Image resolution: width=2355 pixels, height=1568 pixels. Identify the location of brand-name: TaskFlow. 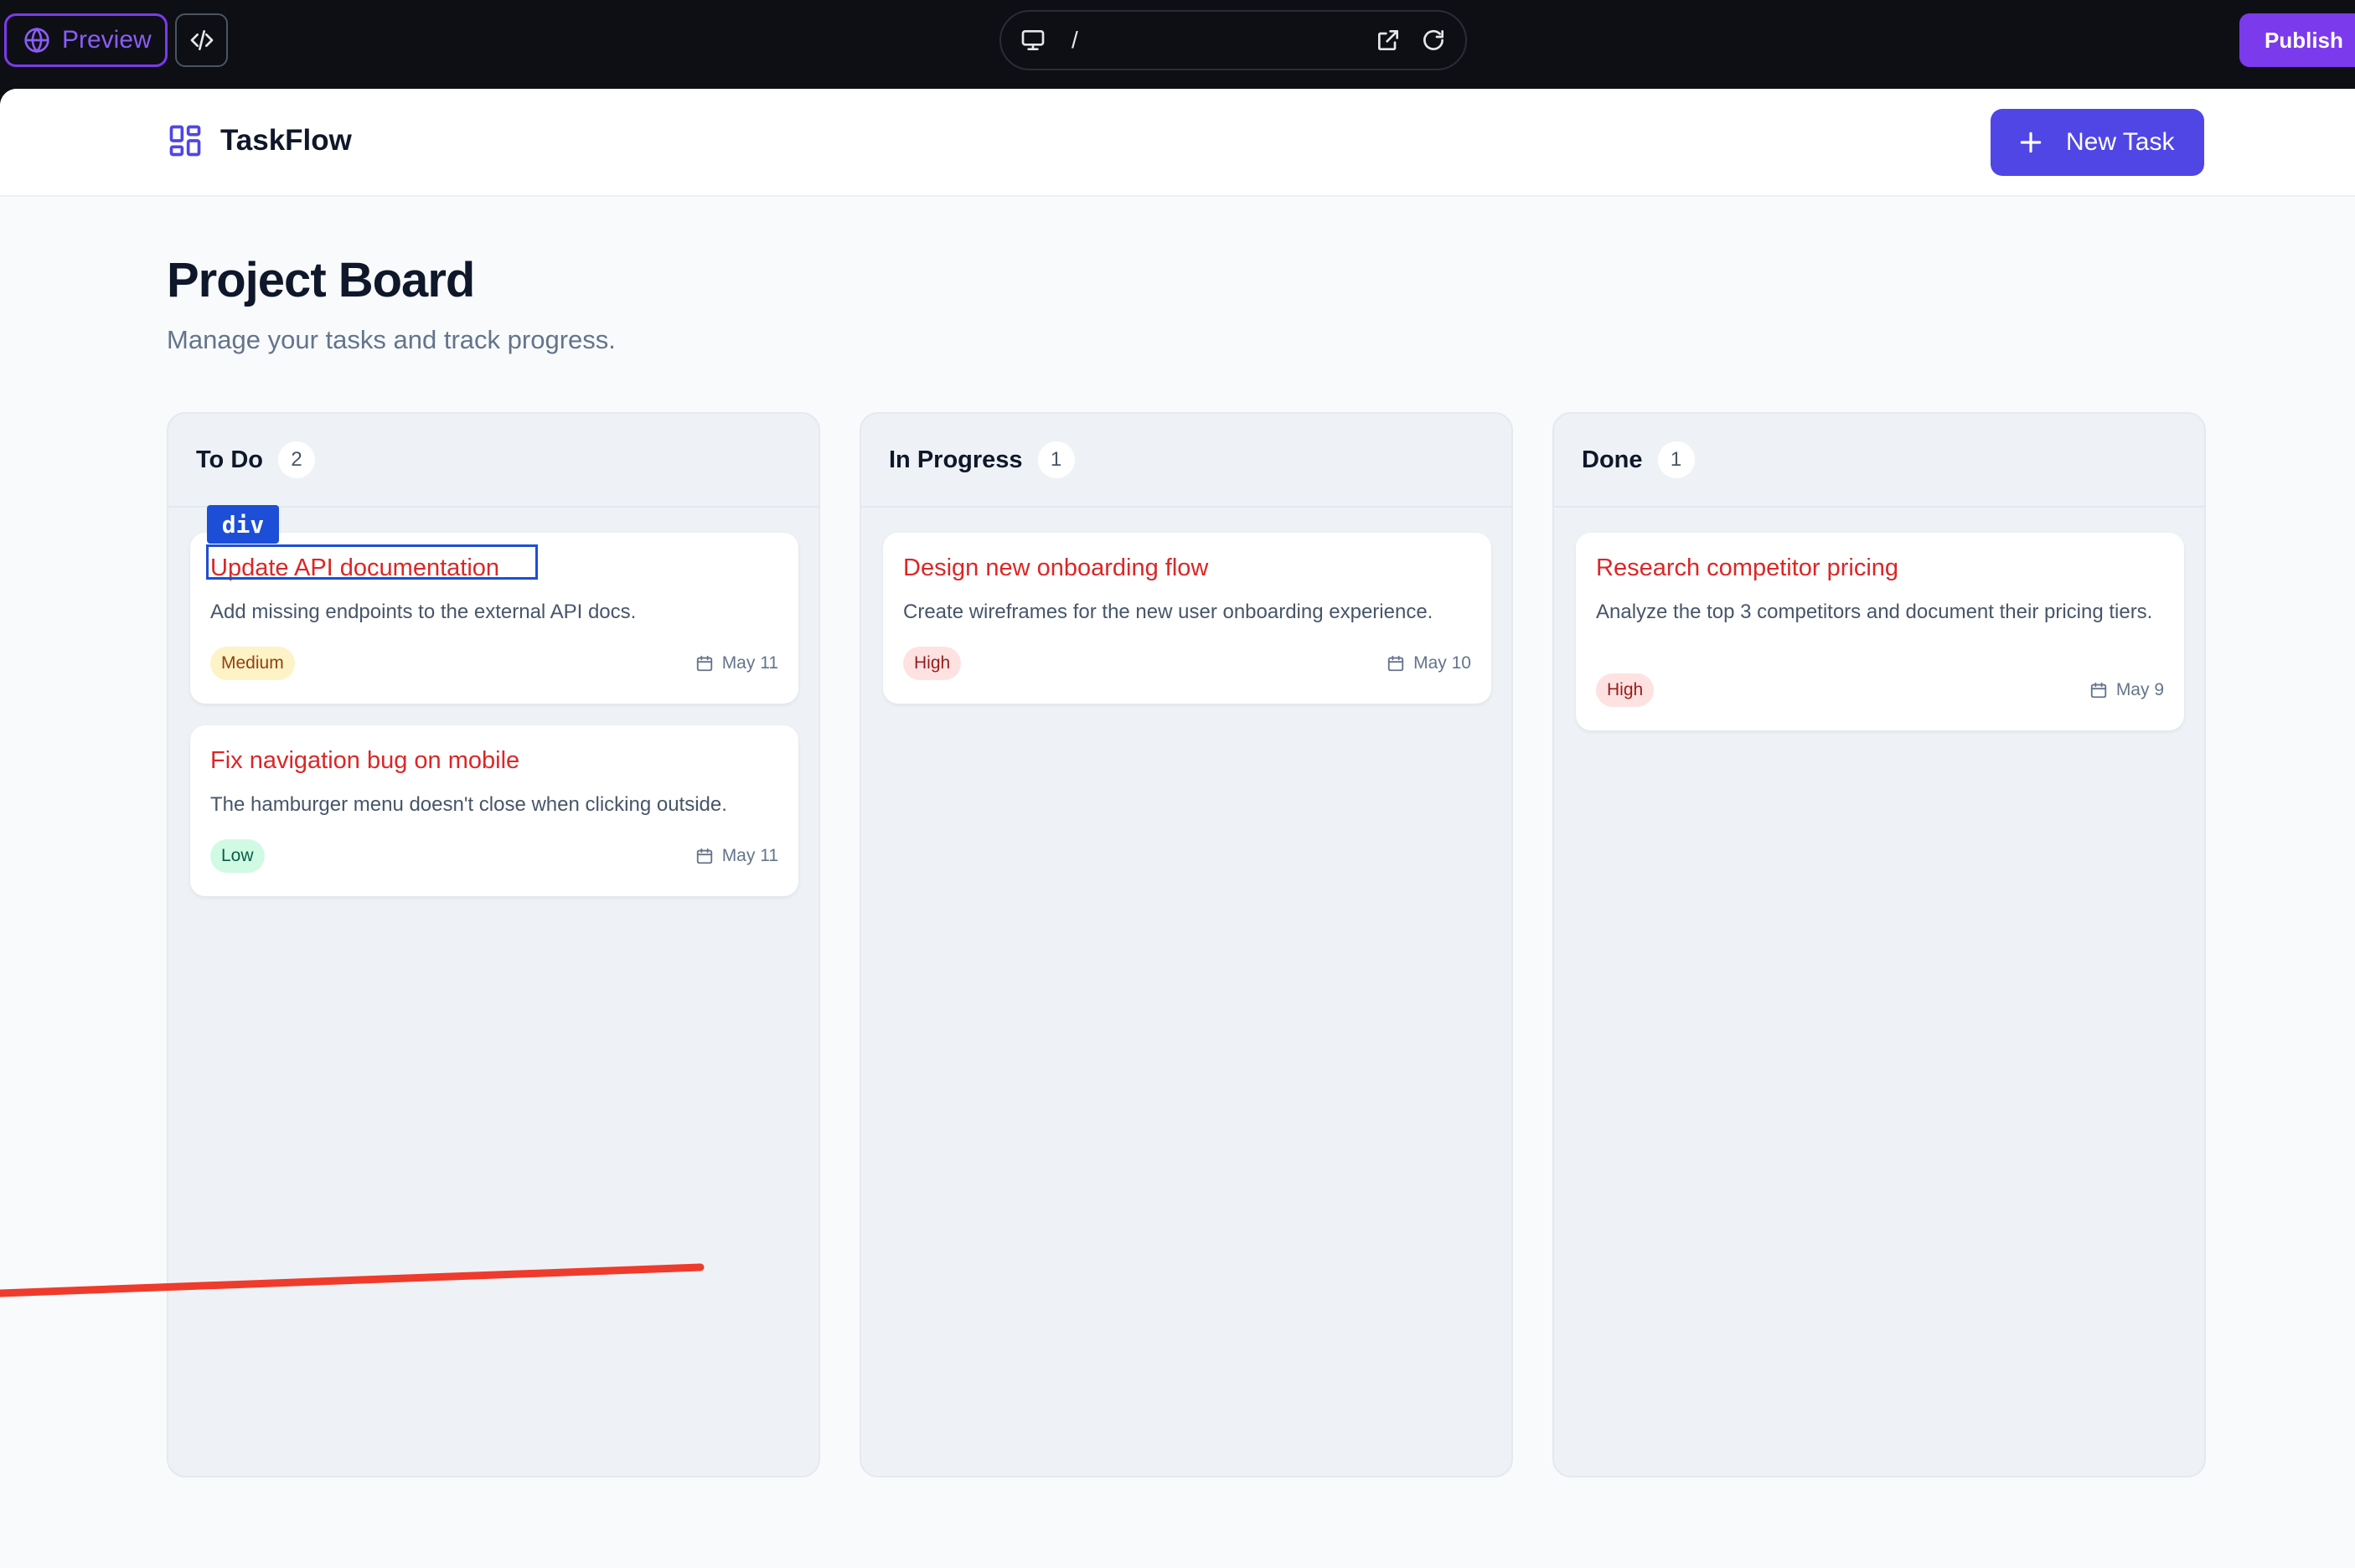
(286, 140).